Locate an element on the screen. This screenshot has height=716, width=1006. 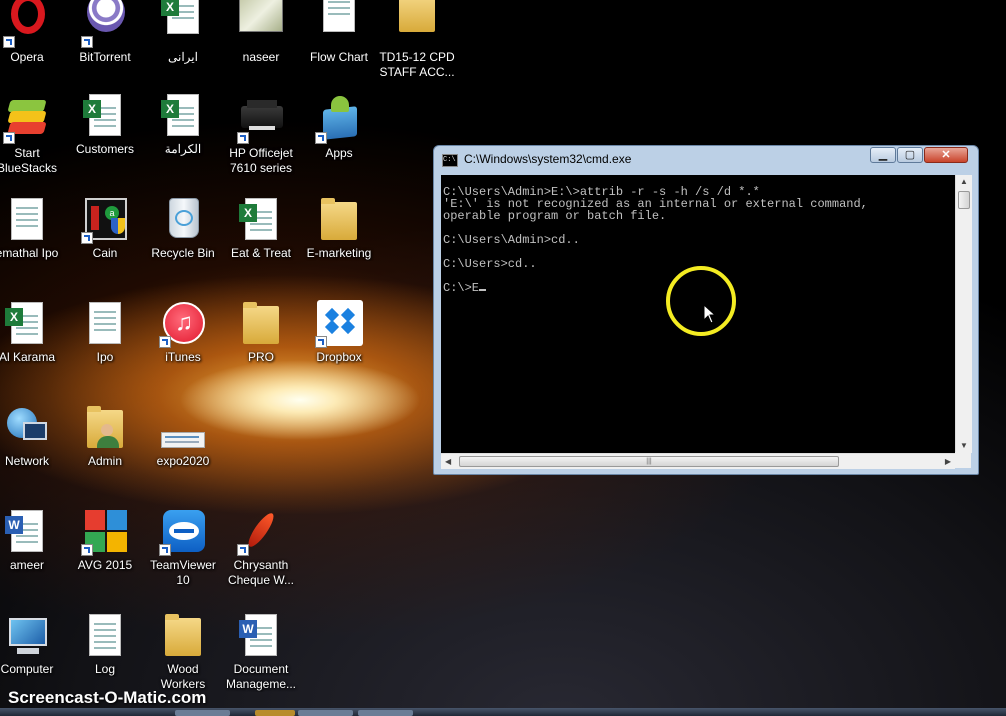
desktop-icon-irani: X ايرانی is located at coordinates (183, 32).